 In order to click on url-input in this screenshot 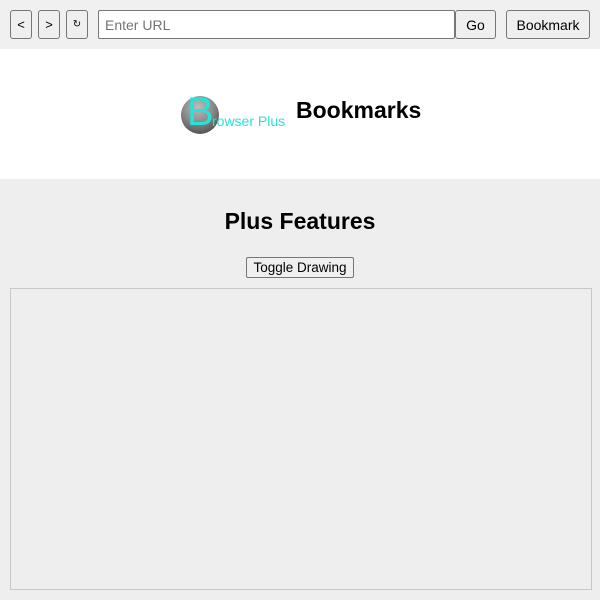, I will do `click(276, 24)`.